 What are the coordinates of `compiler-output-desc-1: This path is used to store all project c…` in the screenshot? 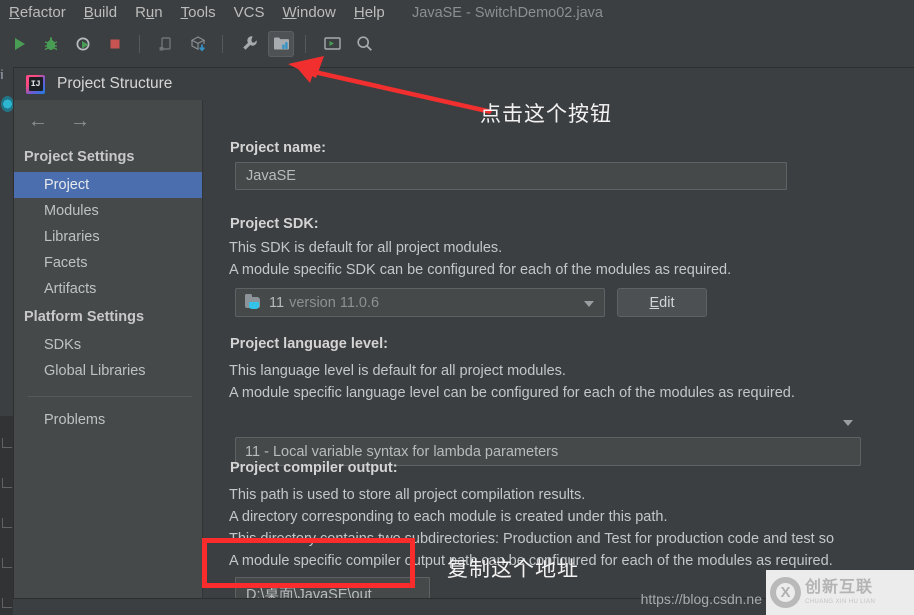 It's located at (407, 495).